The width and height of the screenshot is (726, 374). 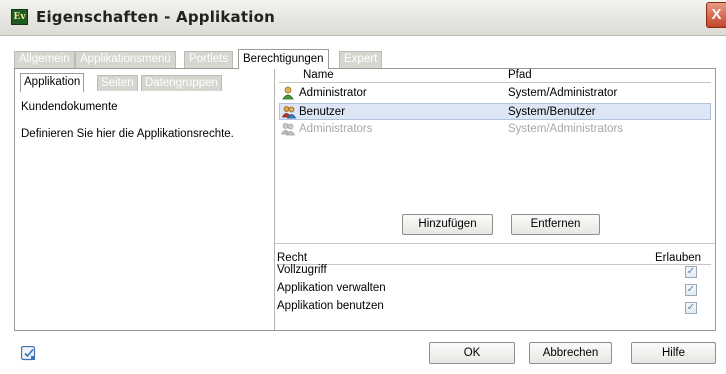 I want to click on panel-splitter, so click(x=274, y=199).